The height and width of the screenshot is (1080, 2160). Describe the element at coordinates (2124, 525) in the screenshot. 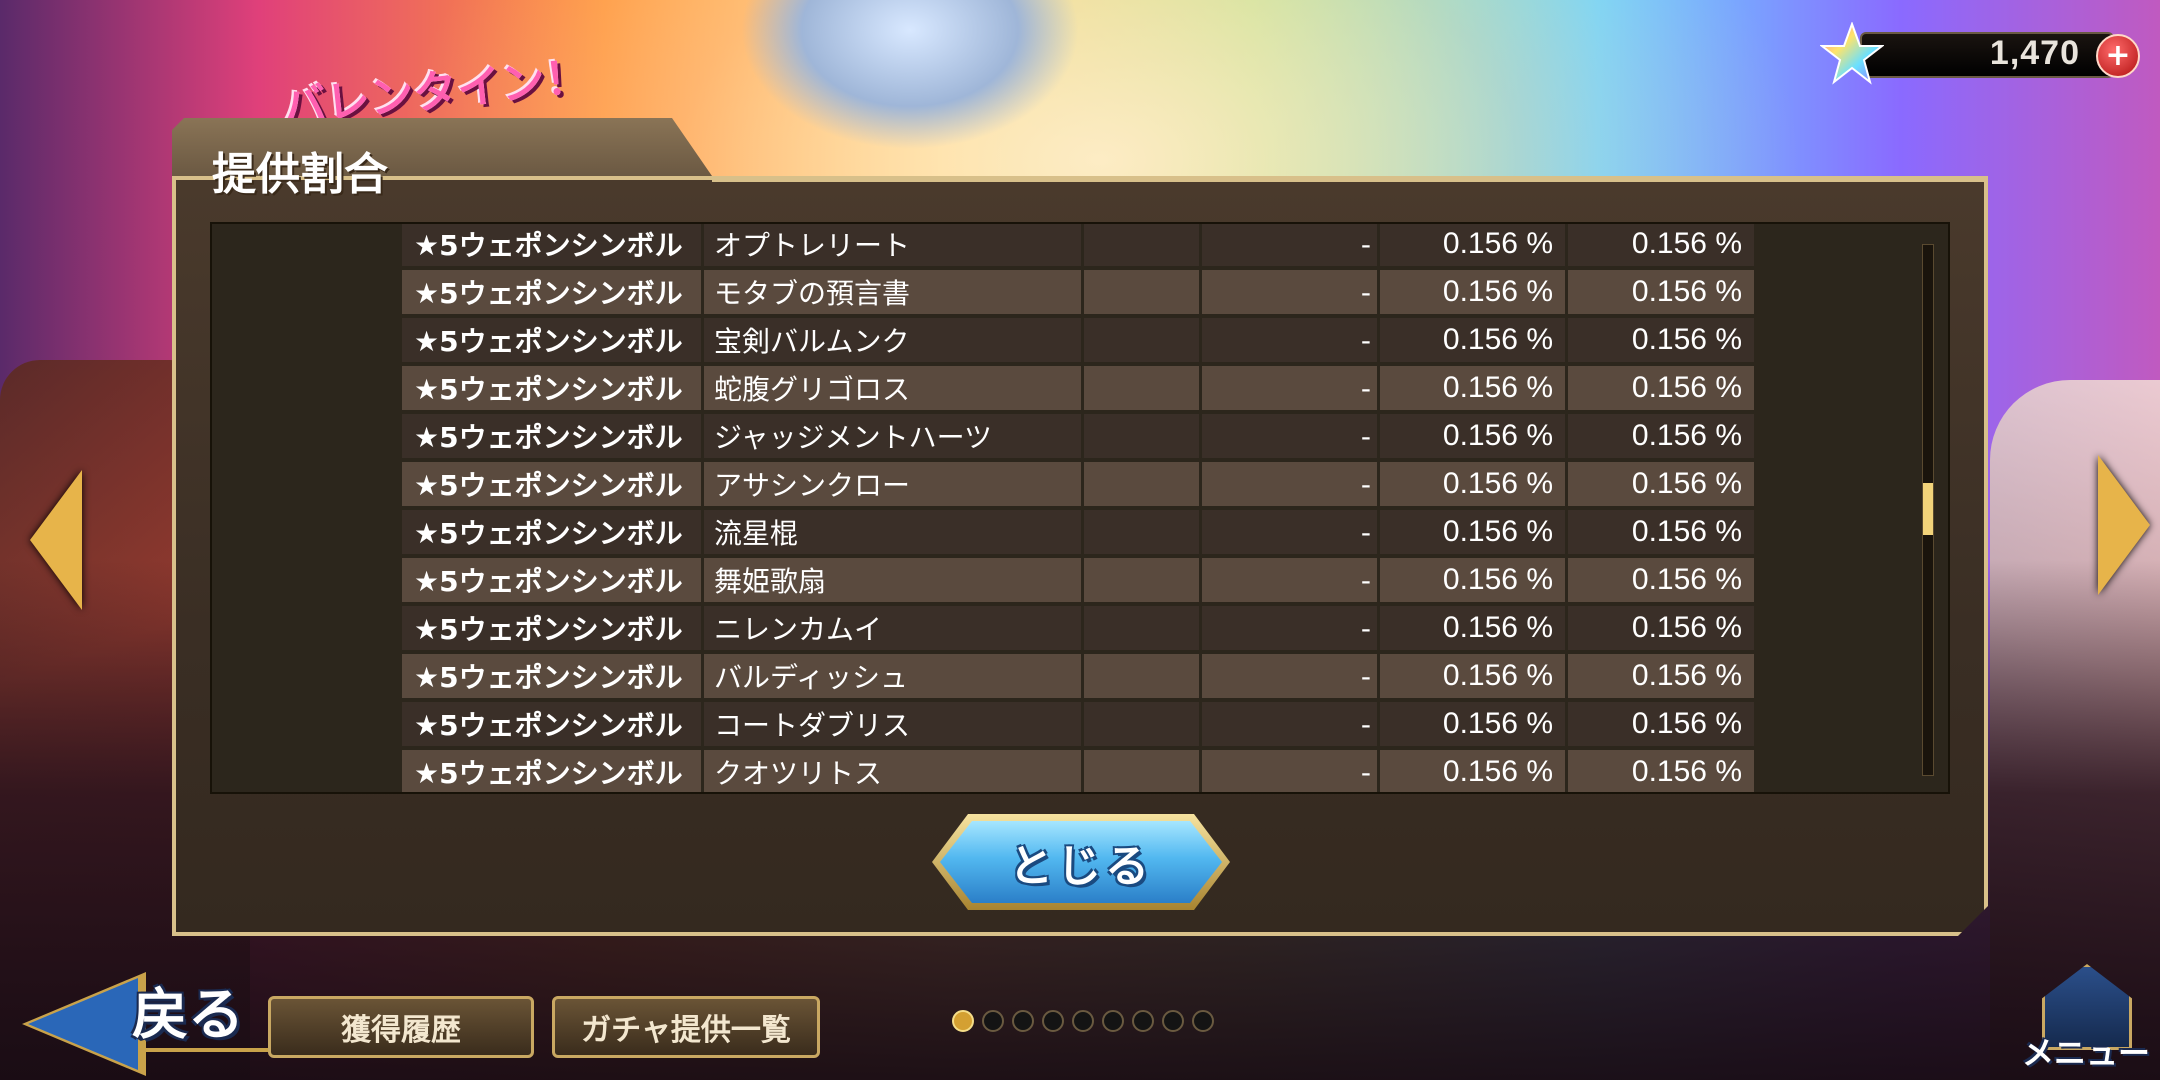

I see `chevron-right-icon` at that location.